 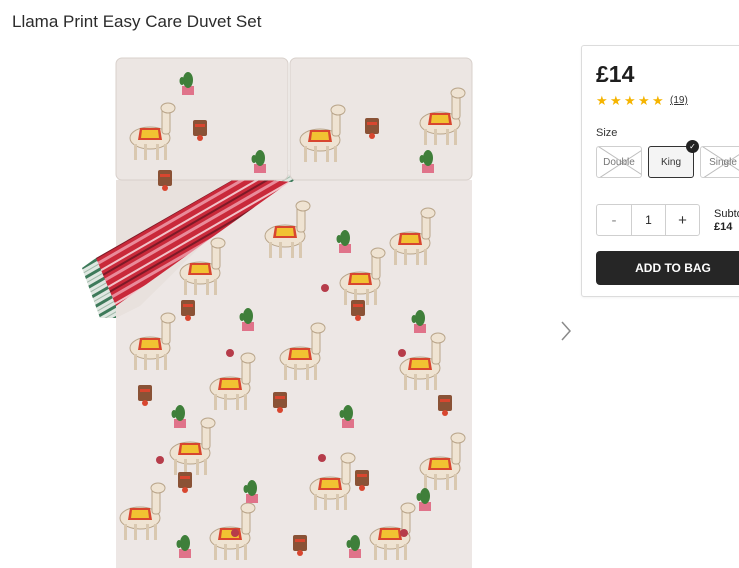 I want to click on size-option-double: Double, so click(x=619, y=162).